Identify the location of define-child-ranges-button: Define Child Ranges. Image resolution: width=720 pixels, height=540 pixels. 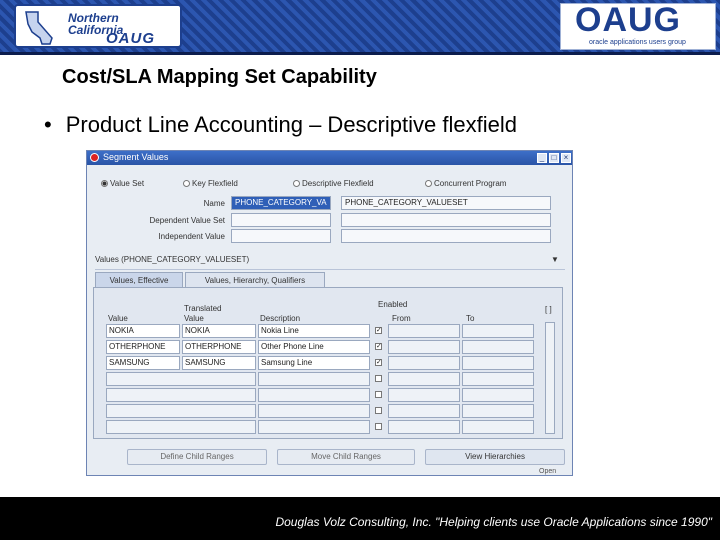
(197, 457).